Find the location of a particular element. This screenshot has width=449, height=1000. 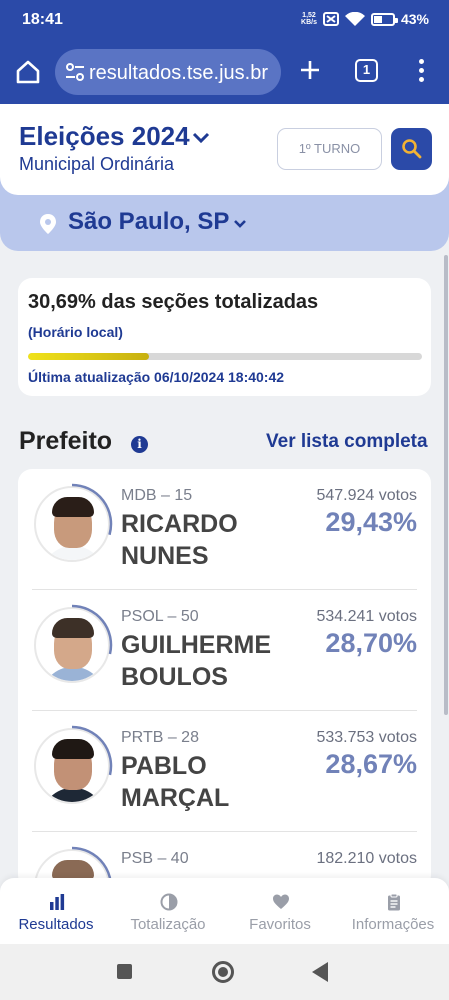

nav-label: Resultados is located at coordinates (56, 924).